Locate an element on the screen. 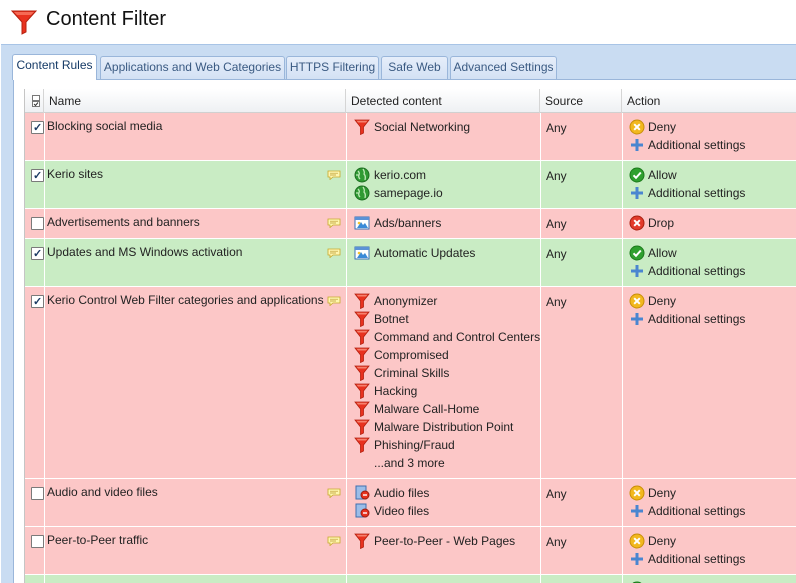 This screenshot has height=583, width=796. rule-name: Peer-to-Peer traffic is located at coordinates (97, 540).